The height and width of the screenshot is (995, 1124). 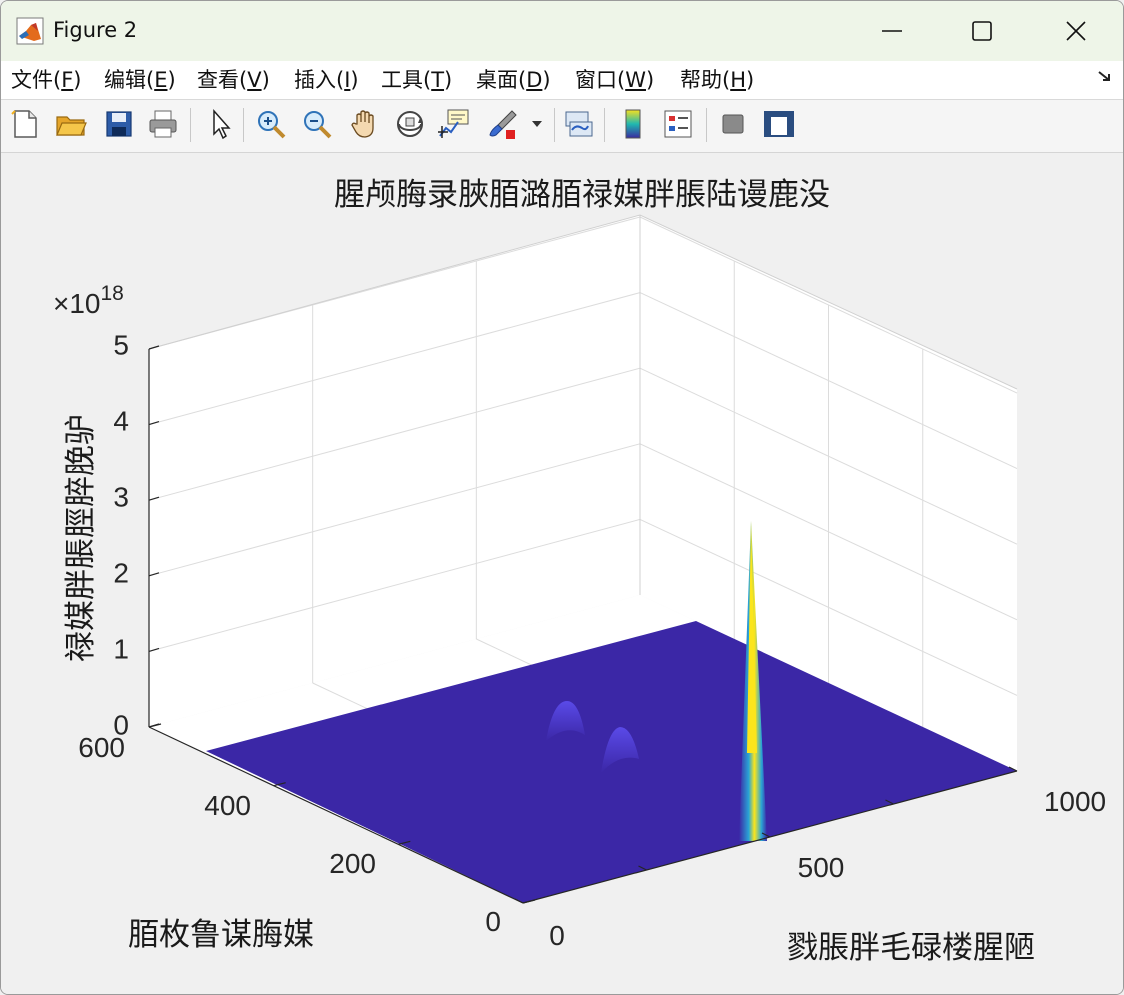 I want to click on print-icon, so click(x=163, y=124).